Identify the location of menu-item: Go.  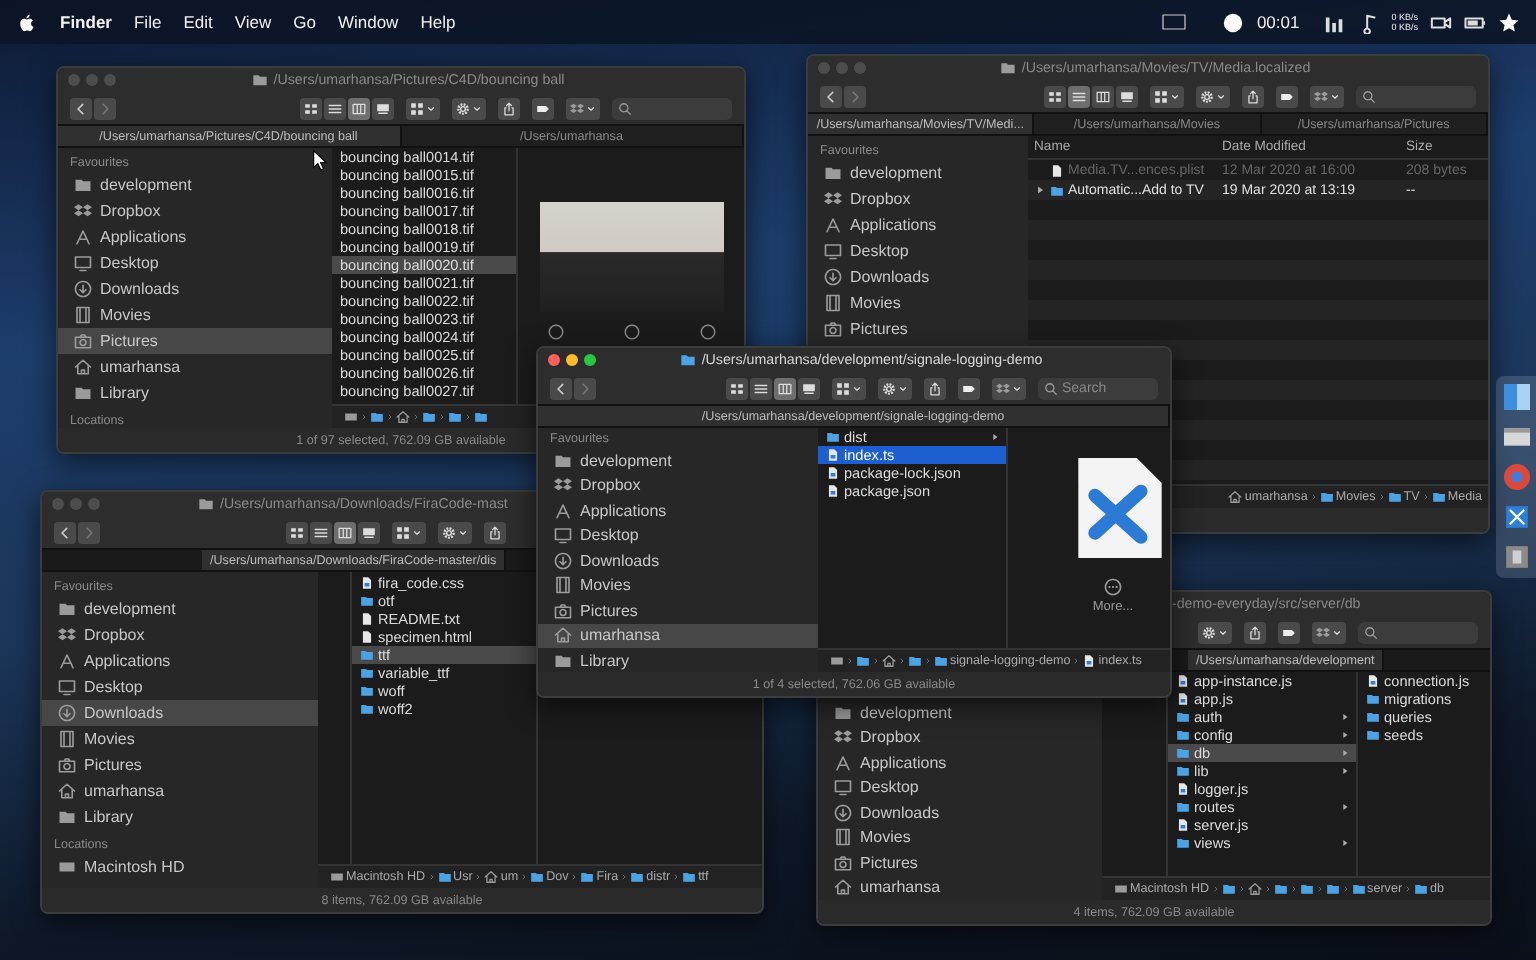
(304, 22).